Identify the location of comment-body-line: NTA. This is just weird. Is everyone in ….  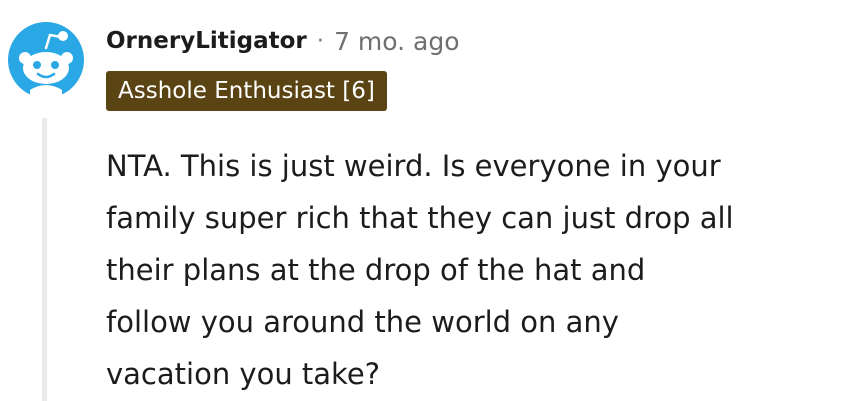
(413, 166).